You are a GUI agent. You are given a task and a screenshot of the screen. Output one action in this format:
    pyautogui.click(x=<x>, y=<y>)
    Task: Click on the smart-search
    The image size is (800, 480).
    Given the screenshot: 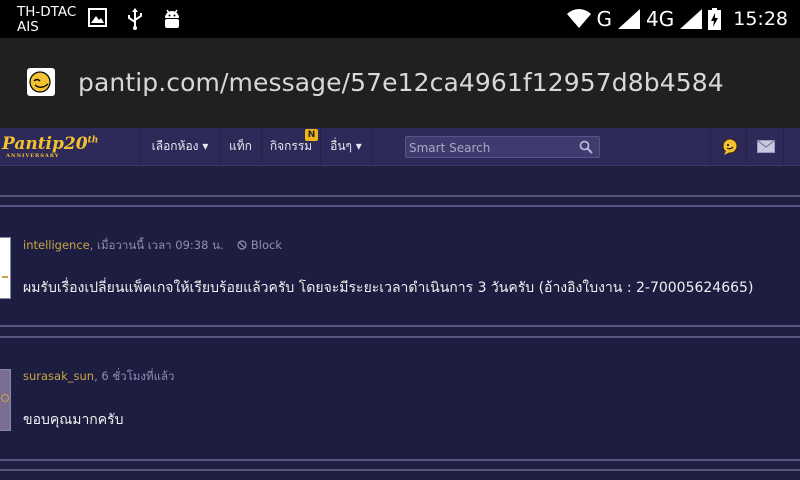 What is the action you would take?
    pyautogui.click(x=502, y=147)
    